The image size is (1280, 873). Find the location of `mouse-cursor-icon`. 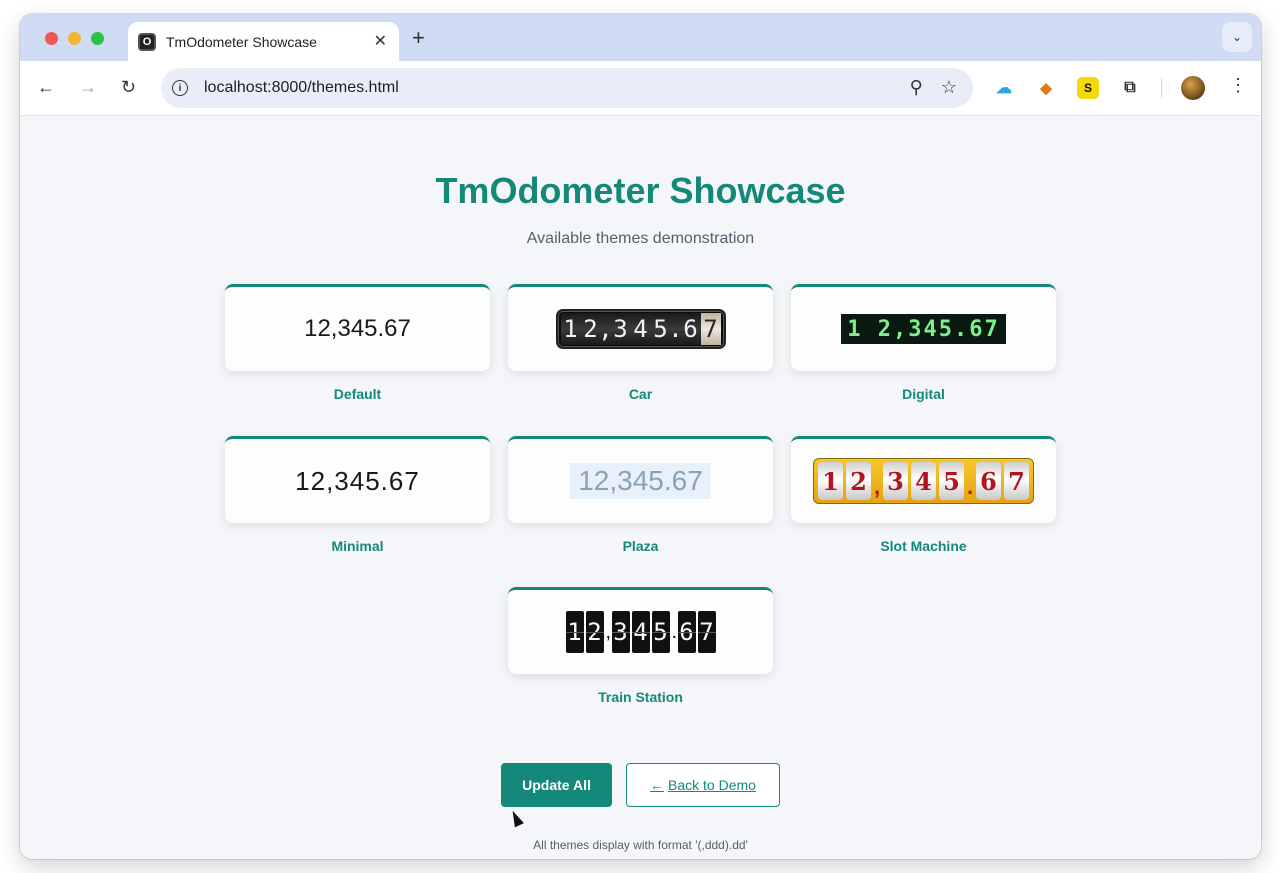

mouse-cursor-icon is located at coordinates (516, 818).